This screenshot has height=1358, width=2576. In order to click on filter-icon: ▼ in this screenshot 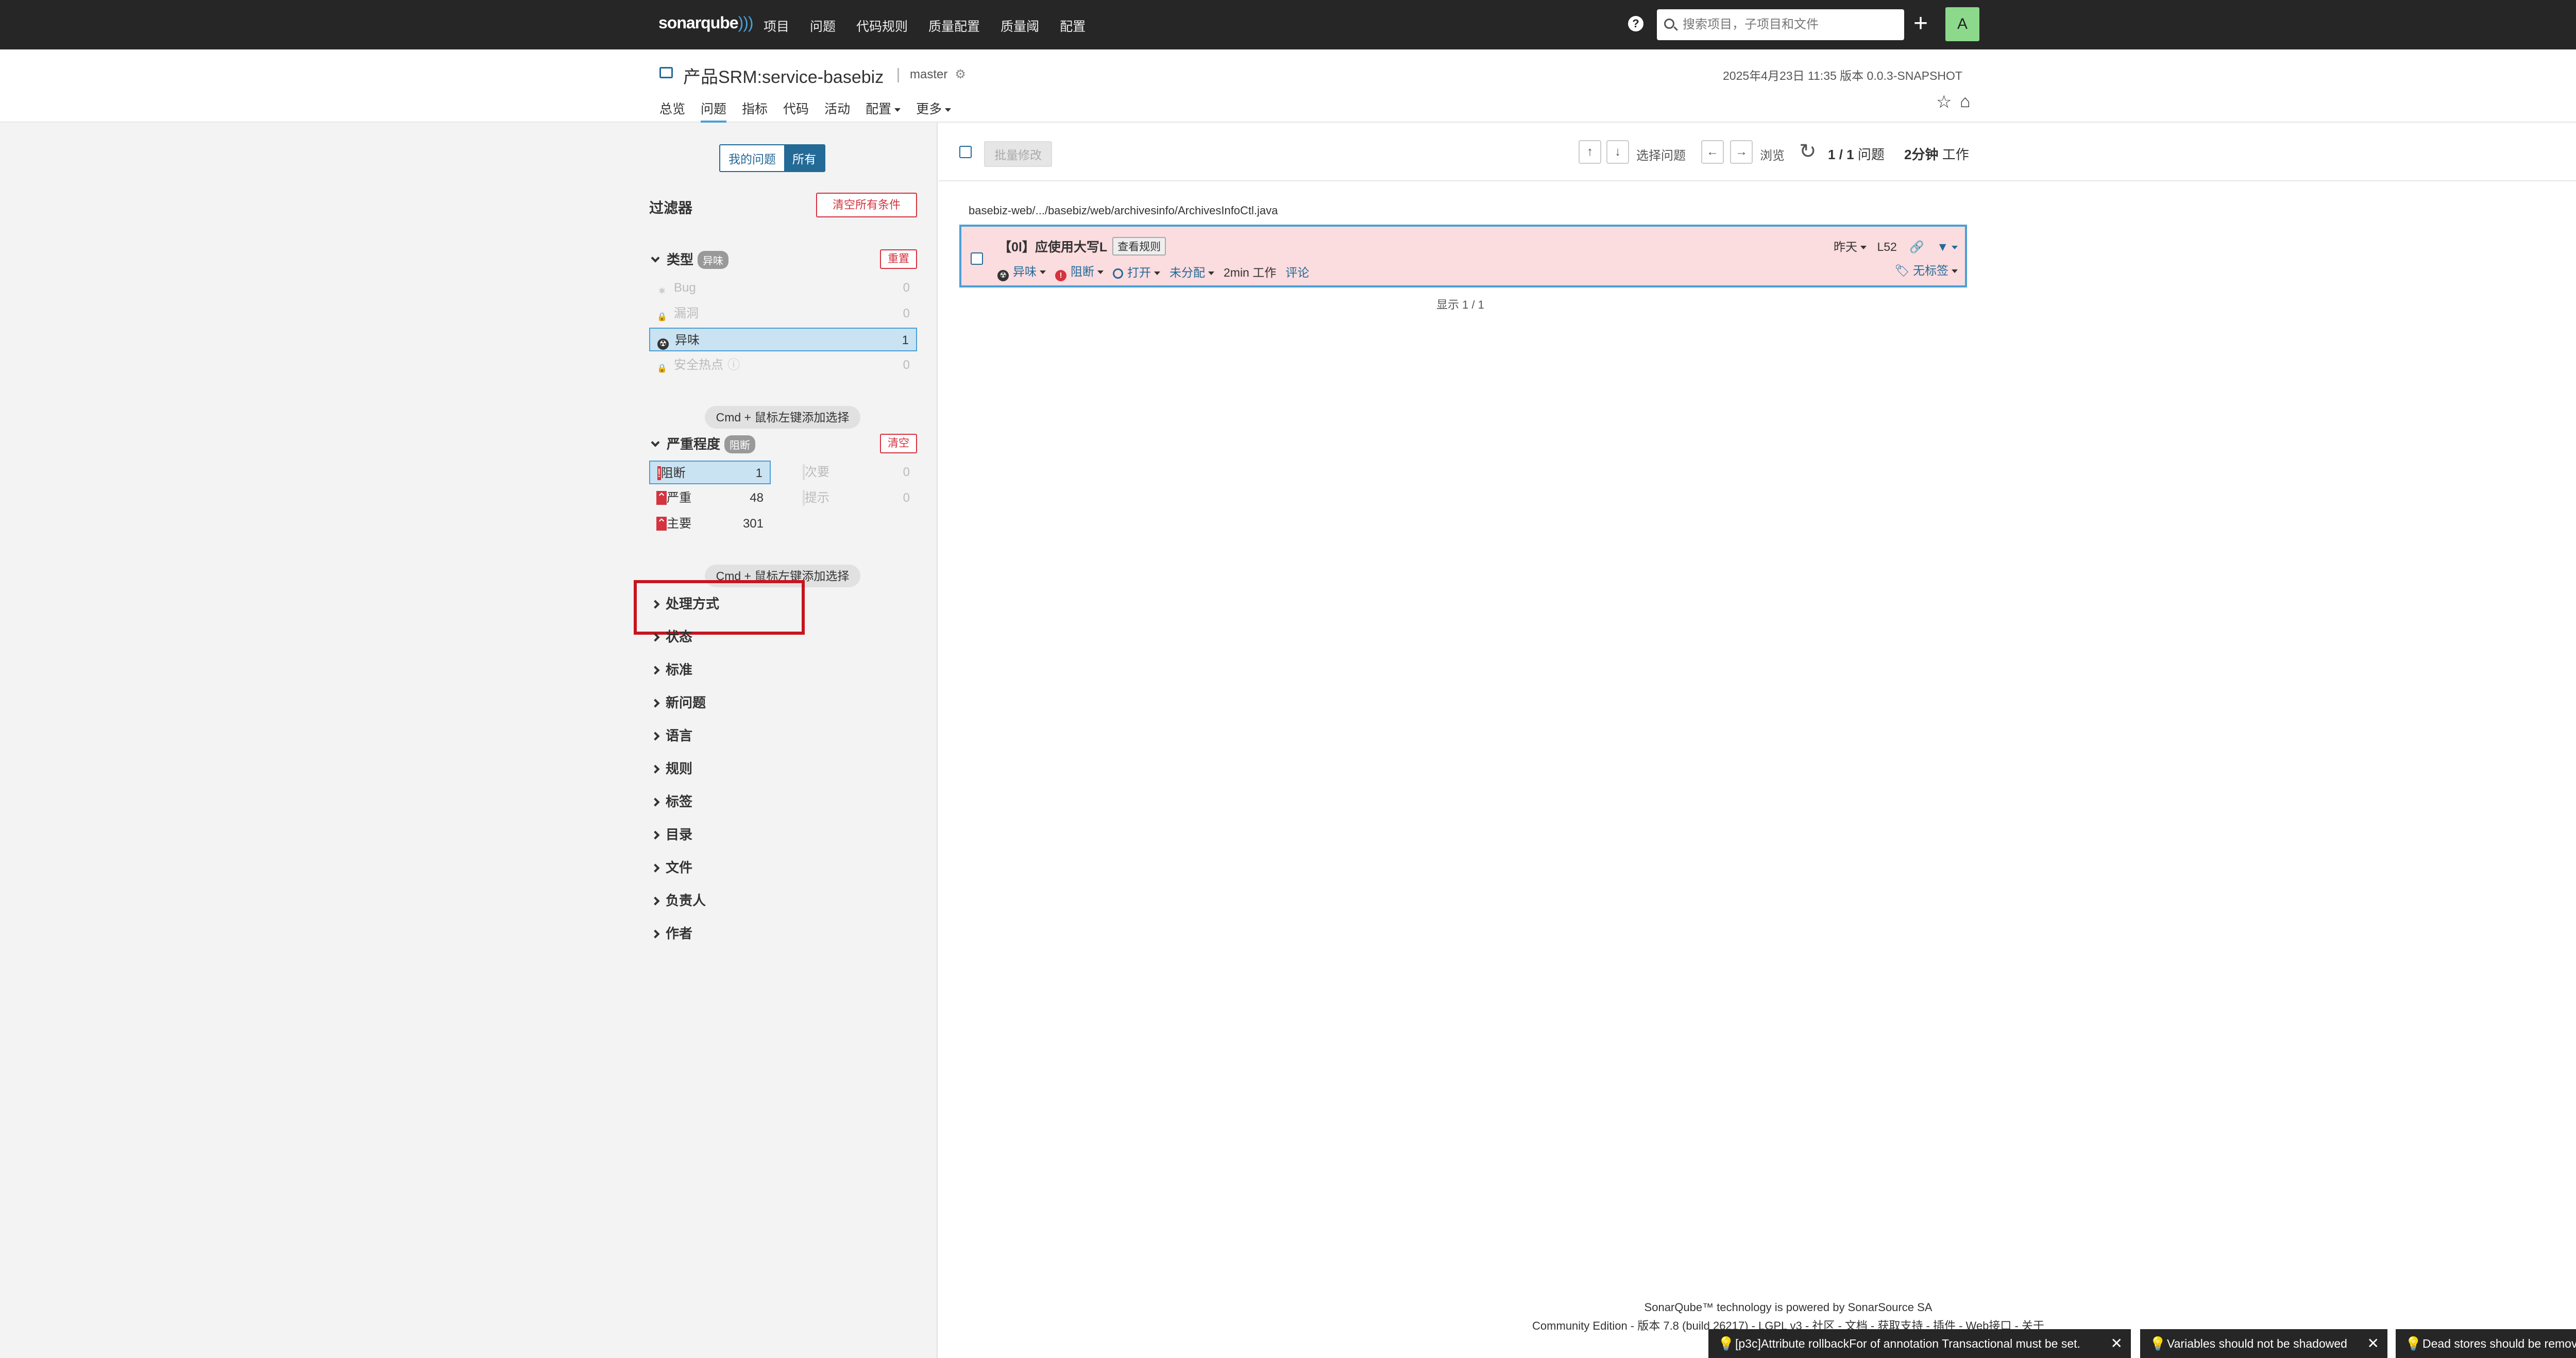, I will do `click(1947, 246)`.